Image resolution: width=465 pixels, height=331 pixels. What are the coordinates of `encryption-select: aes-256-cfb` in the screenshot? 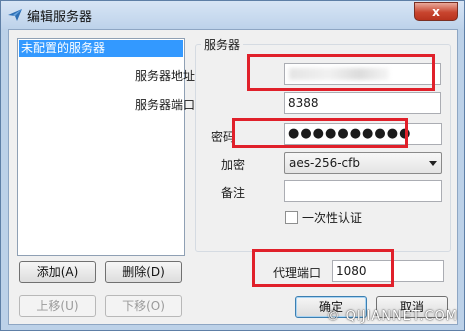 It's located at (363, 163).